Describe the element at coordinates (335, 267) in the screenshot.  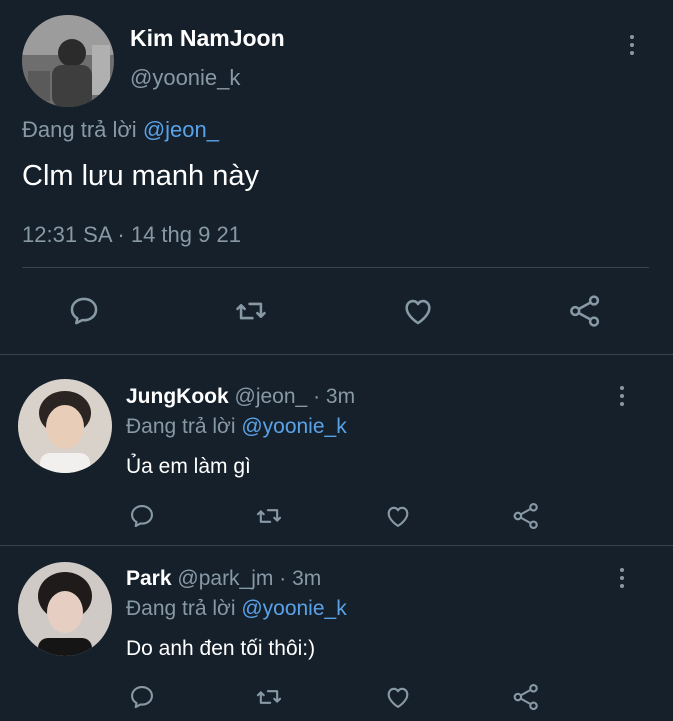
I see `divider` at that location.